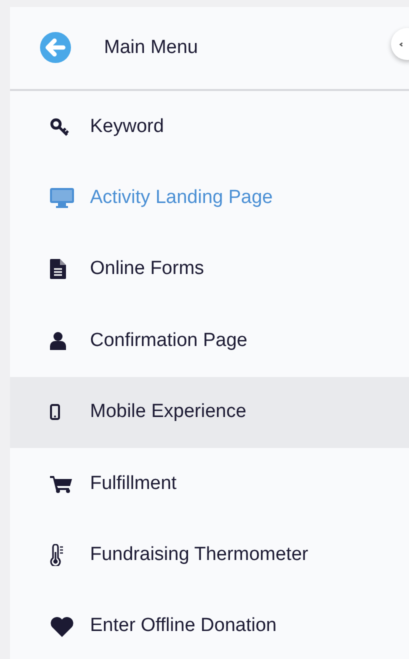 Image resolution: width=409 pixels, height=659 pixels. What do you see at coordinates (209, 484) in the screenshot?
I see `menu-item: Fulfillment` at bounding box center [209, 484].